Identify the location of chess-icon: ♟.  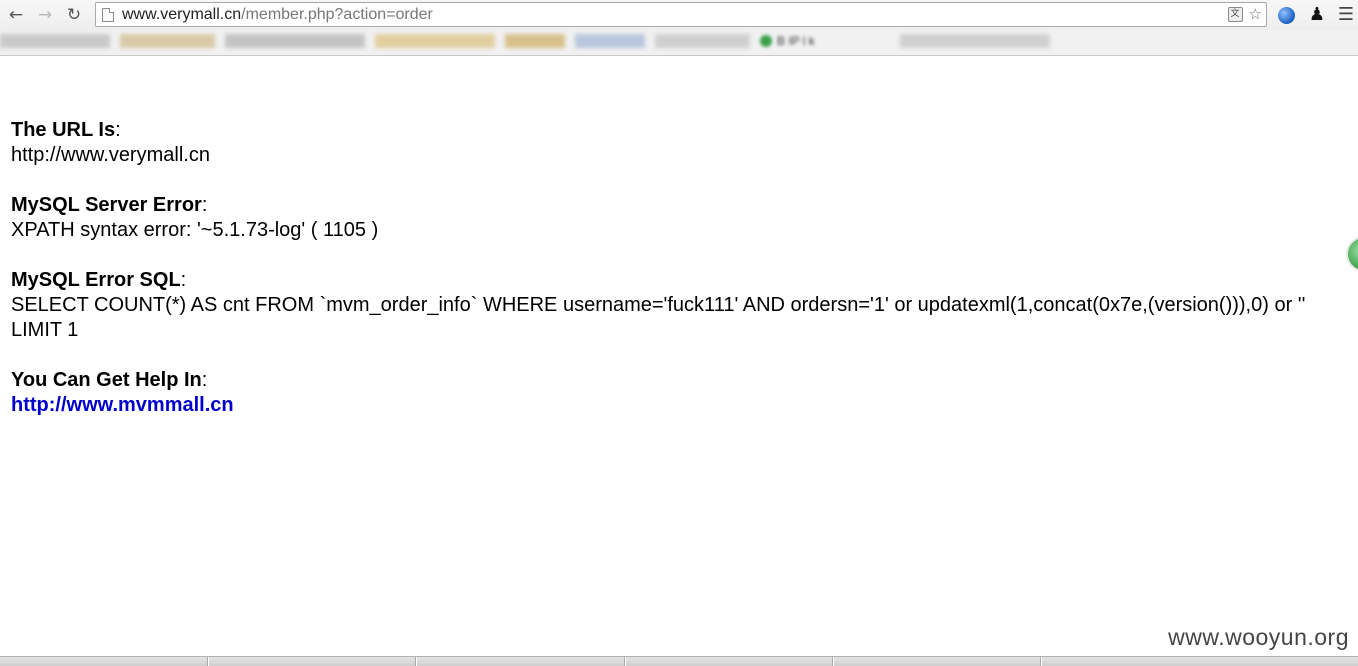
(1317, 15).